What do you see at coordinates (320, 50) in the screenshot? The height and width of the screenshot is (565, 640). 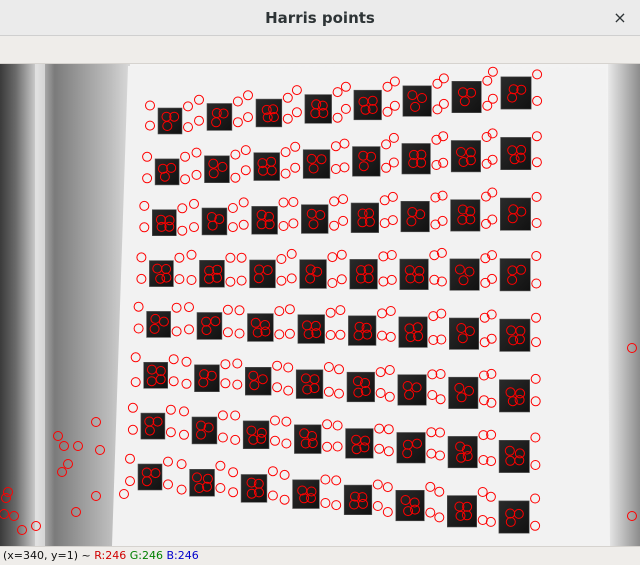 I see `toolbar-area` at bounding box center [320, 50].